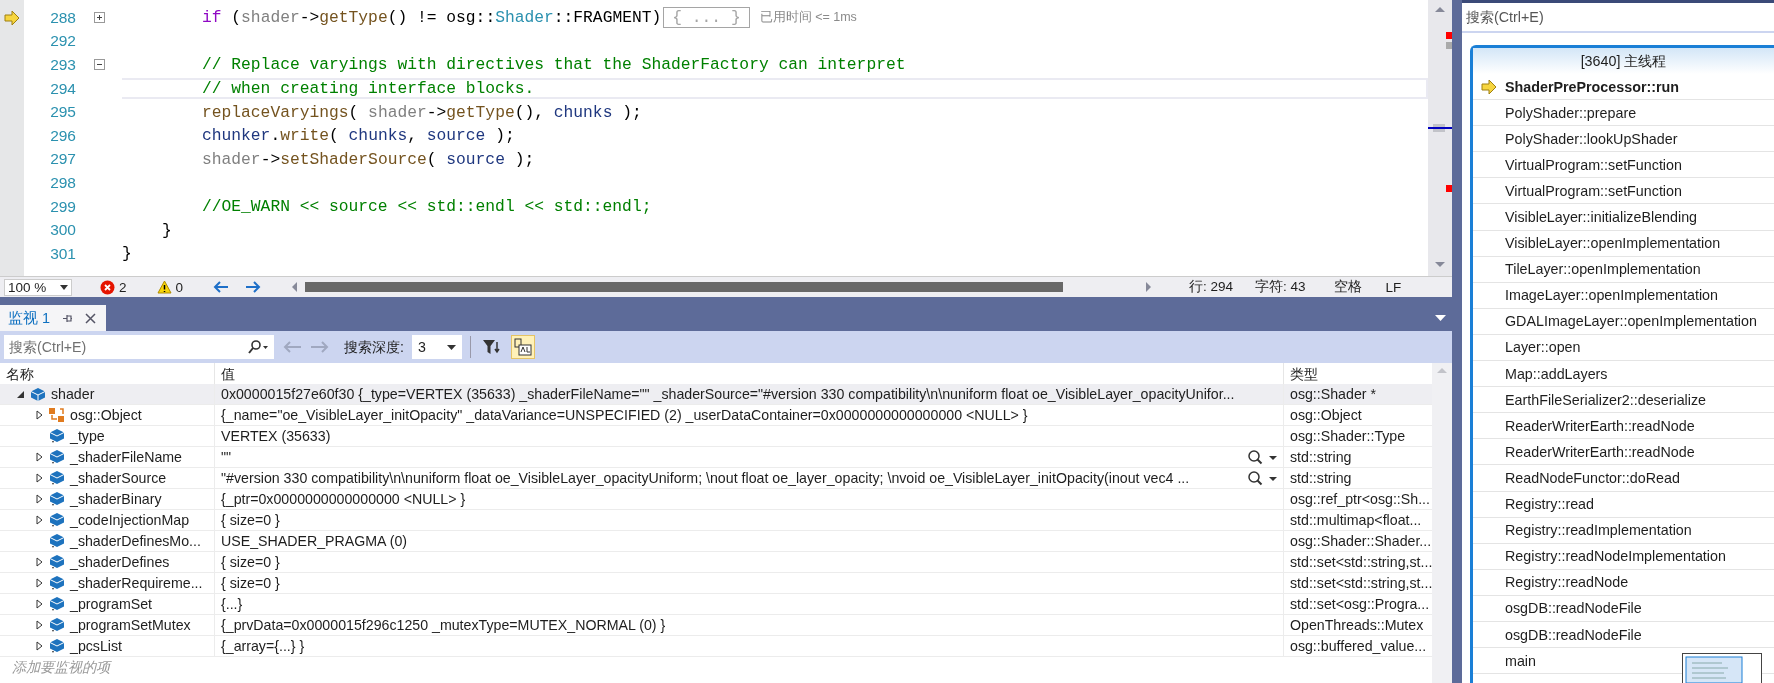 The image size is (1774, 683). Describe the element at coordinates (808, 18) in the screenshot. I see `perf-tip: 已用时间 <= 1ms` at that location.